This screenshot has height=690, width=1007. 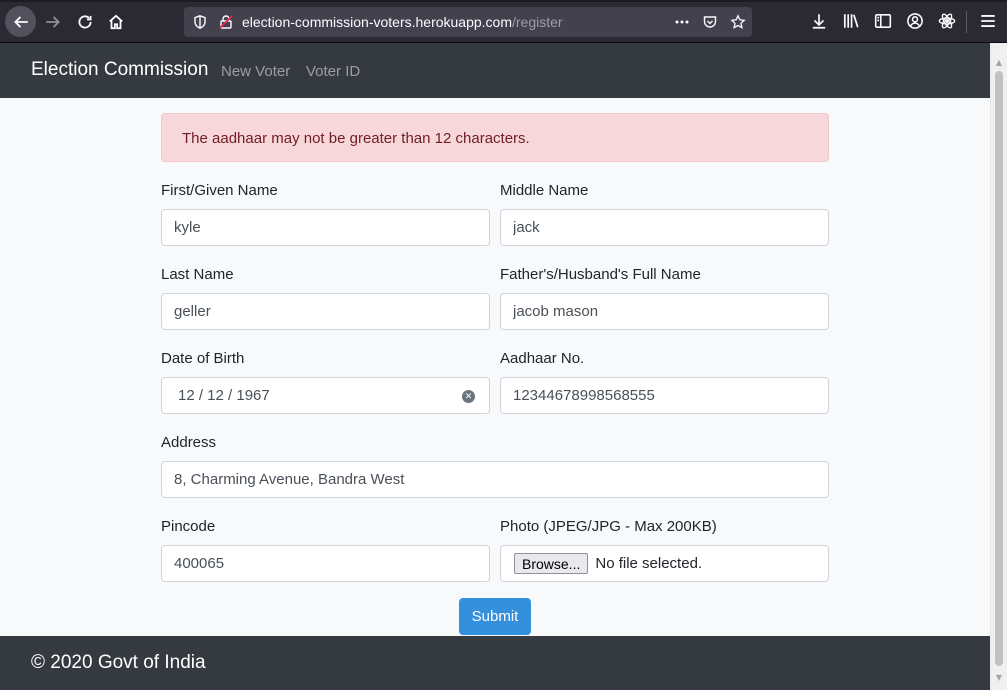 I want to click on insecure-lock-icon, so click(x=226, y=22).